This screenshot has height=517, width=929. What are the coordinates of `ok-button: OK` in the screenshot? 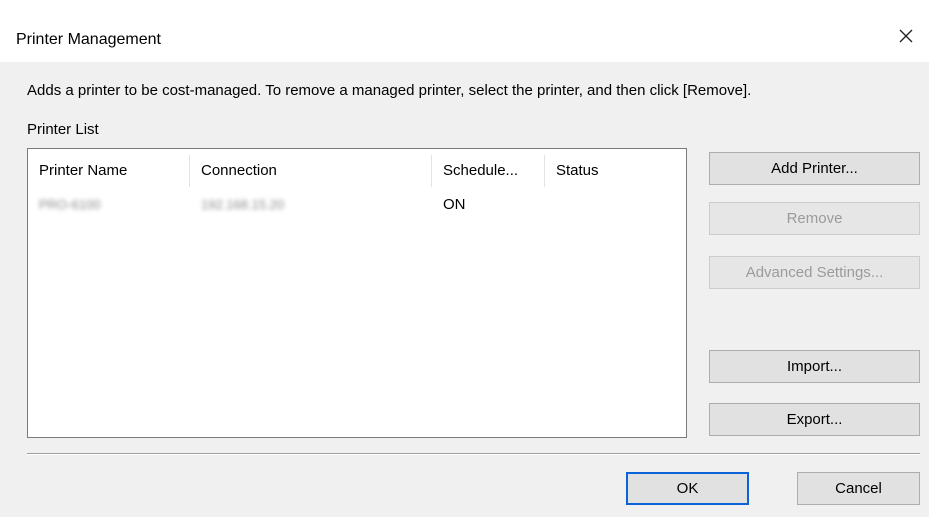 It's located at (687, 488).